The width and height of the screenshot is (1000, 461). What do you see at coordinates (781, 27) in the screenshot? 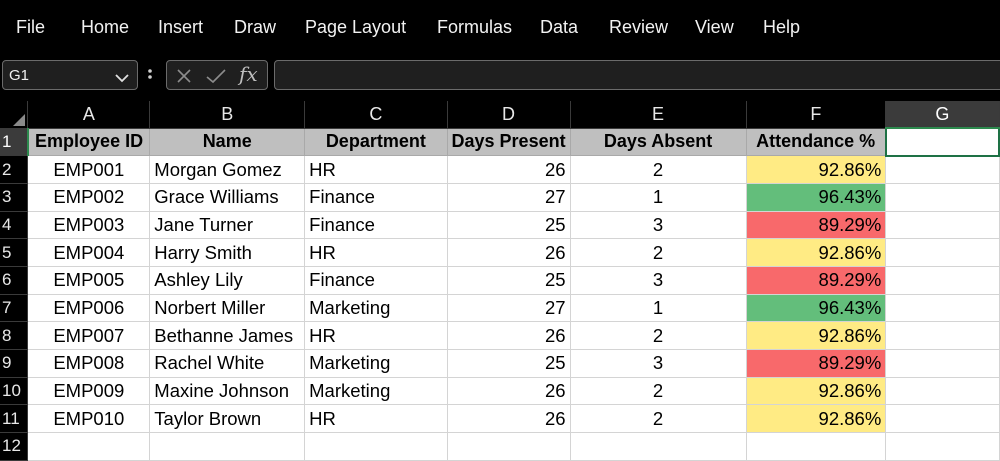
I see `menu-help: Help` at bounding box center [781, 27].